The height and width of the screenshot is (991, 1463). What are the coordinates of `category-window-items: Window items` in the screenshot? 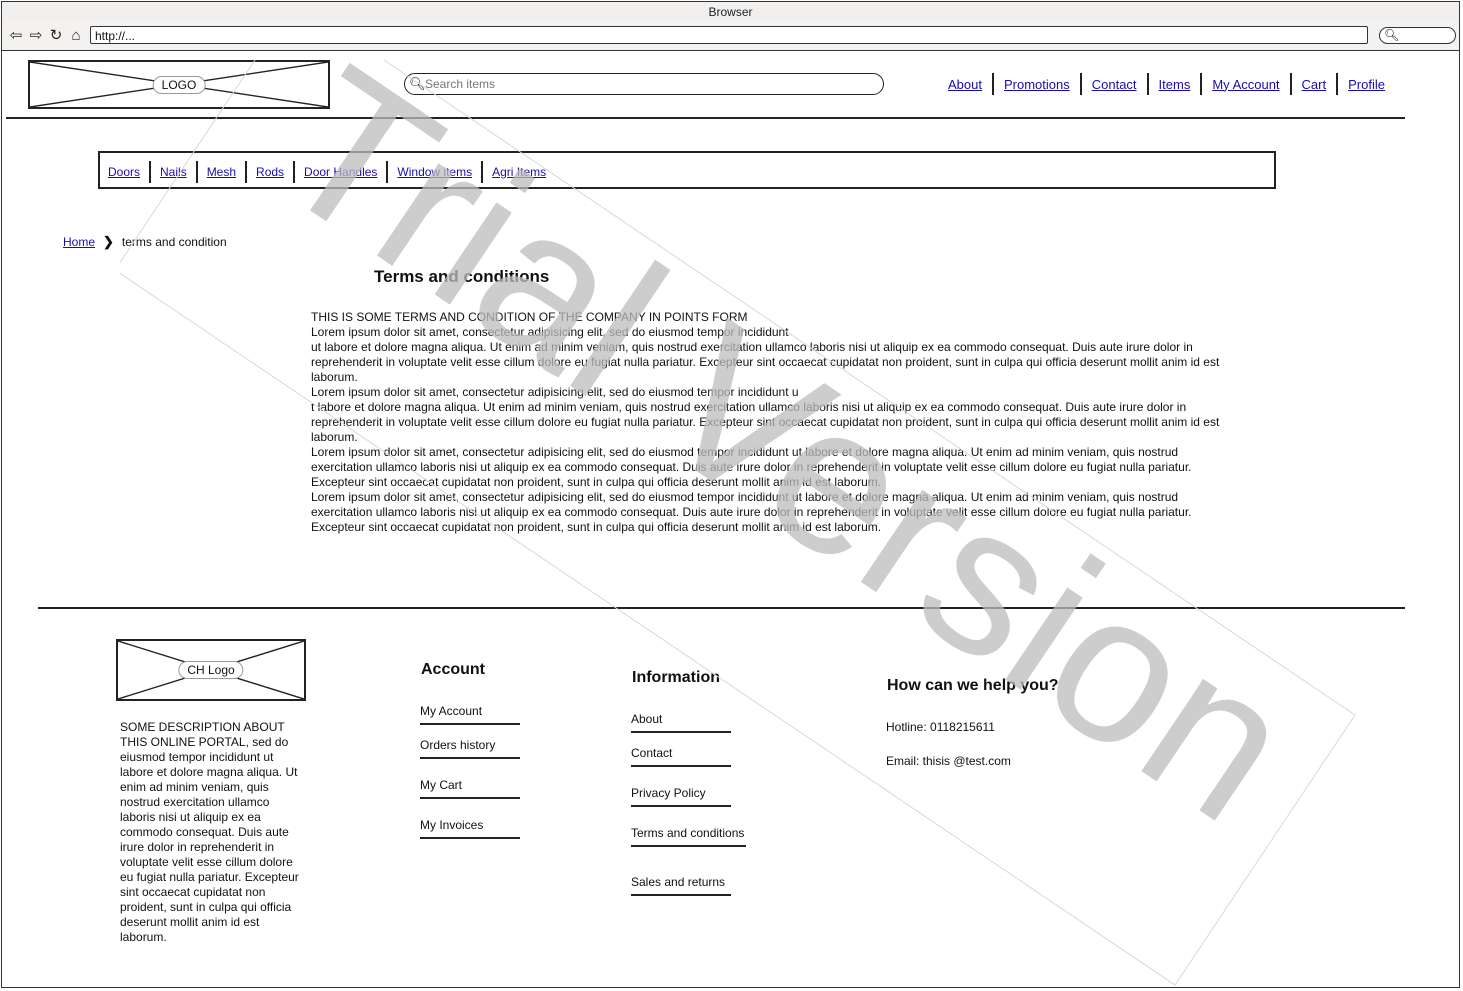 It's located at (434, 172).